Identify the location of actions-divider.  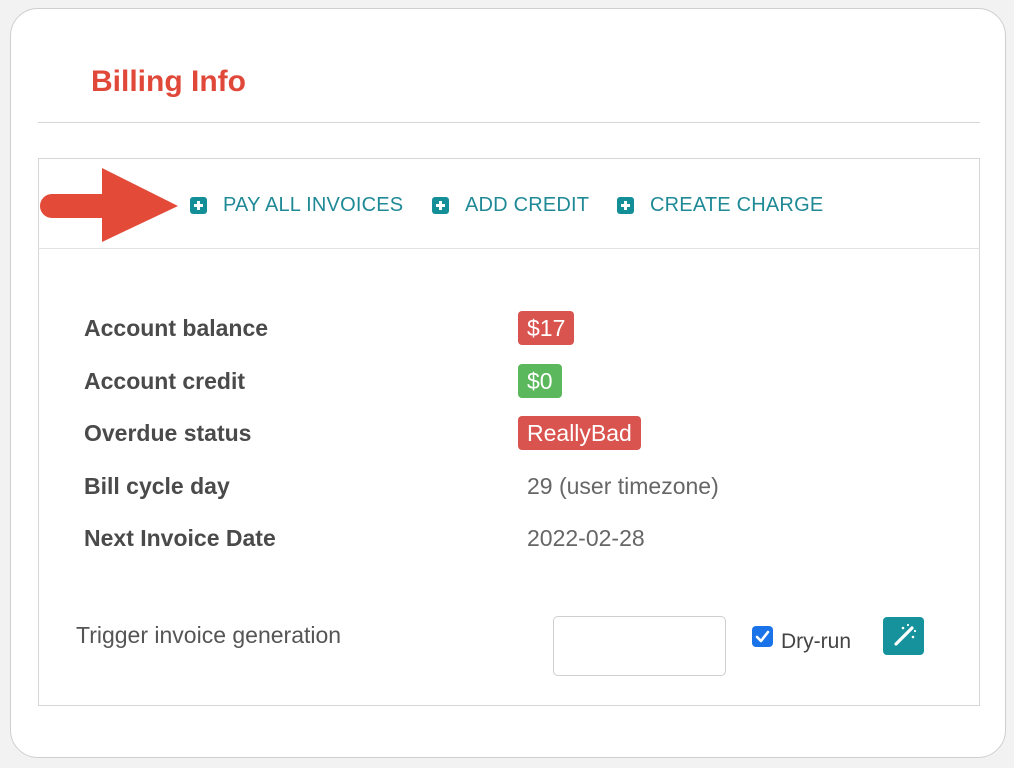
(509, 248).